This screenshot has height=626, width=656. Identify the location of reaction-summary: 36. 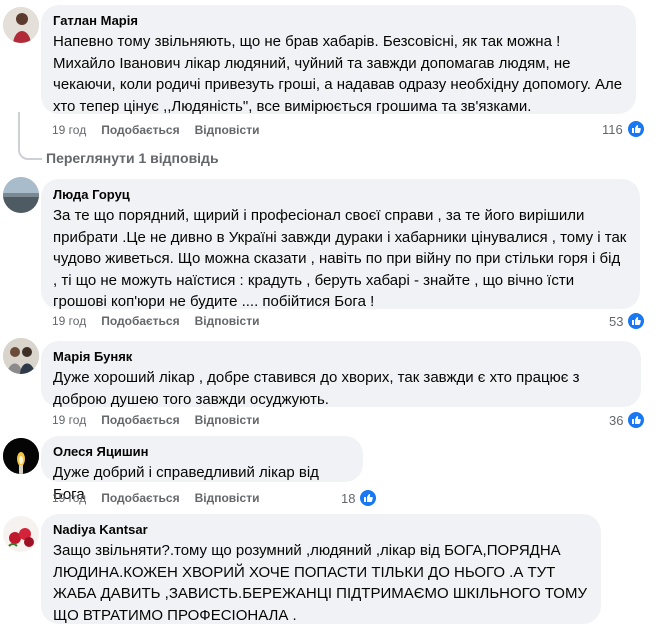
(628, 420).